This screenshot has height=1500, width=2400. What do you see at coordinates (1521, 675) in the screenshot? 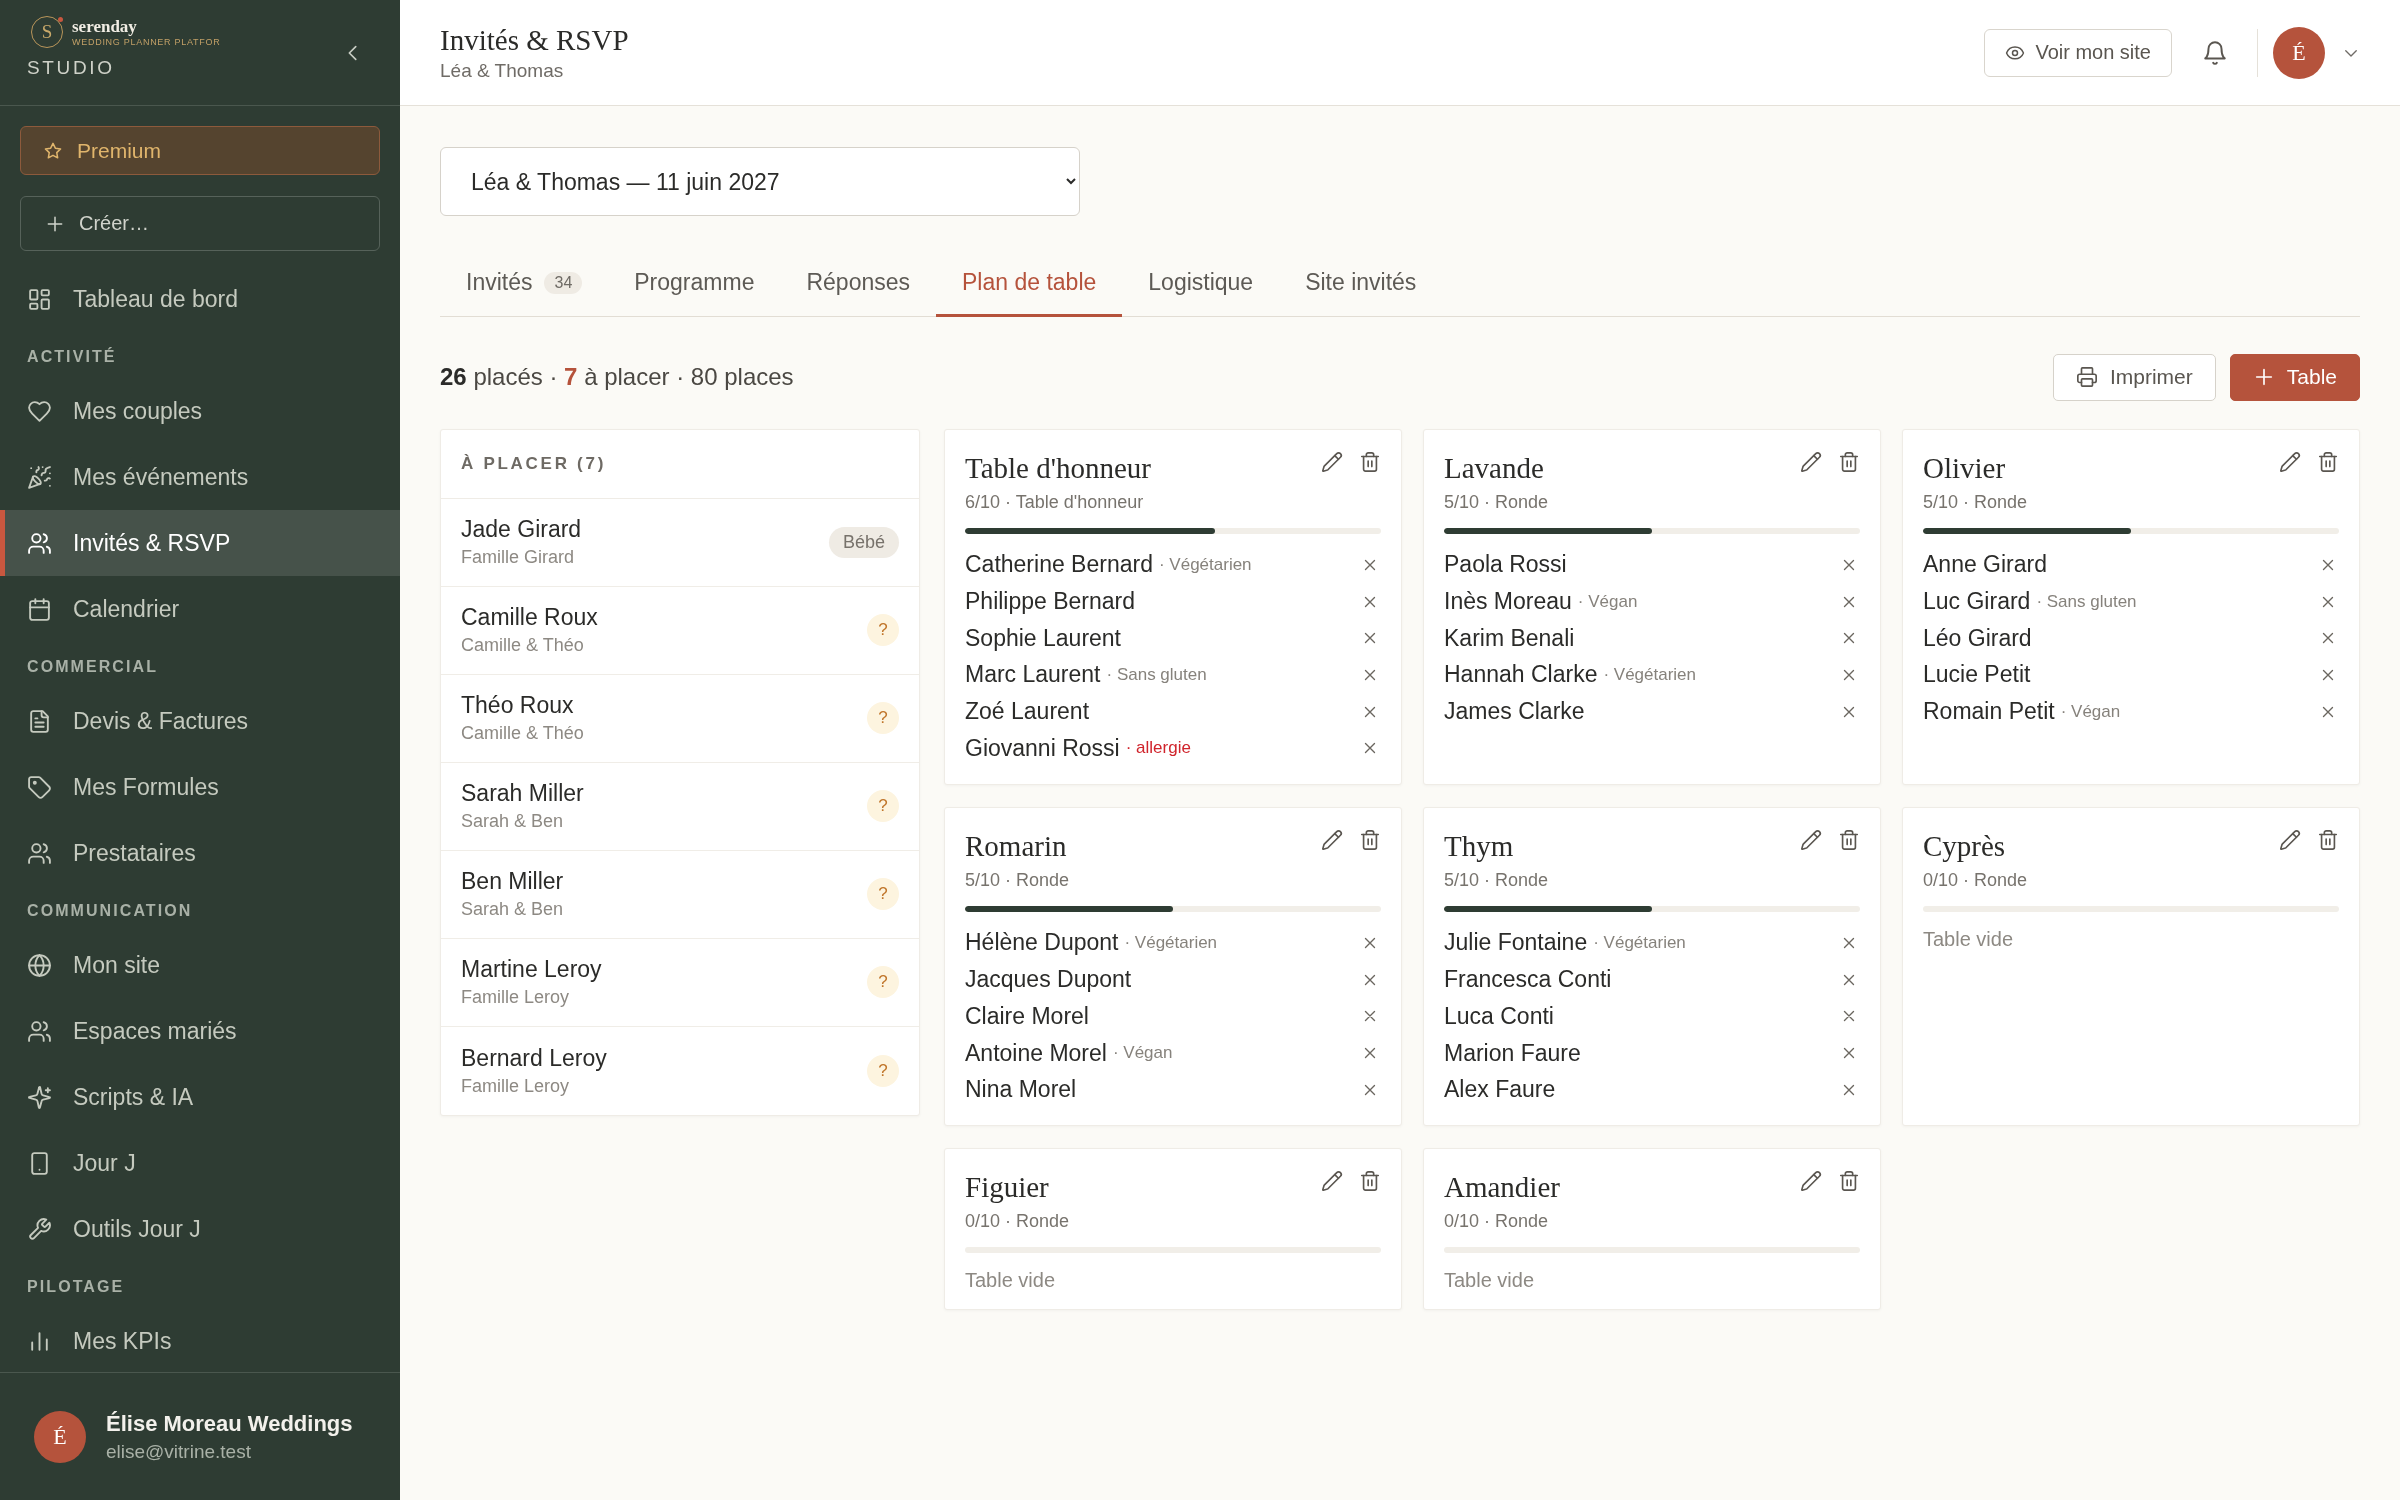
I see `guest-name: Hannah Clarke` at bounding box center [1521, 675].